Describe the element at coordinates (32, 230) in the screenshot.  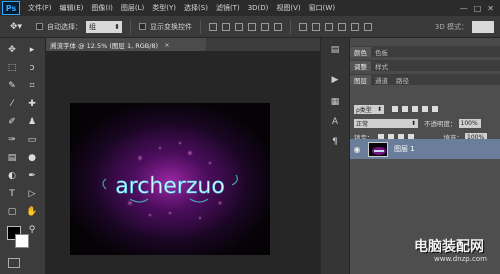
I see `zoom-icon: ⚲` at that location.